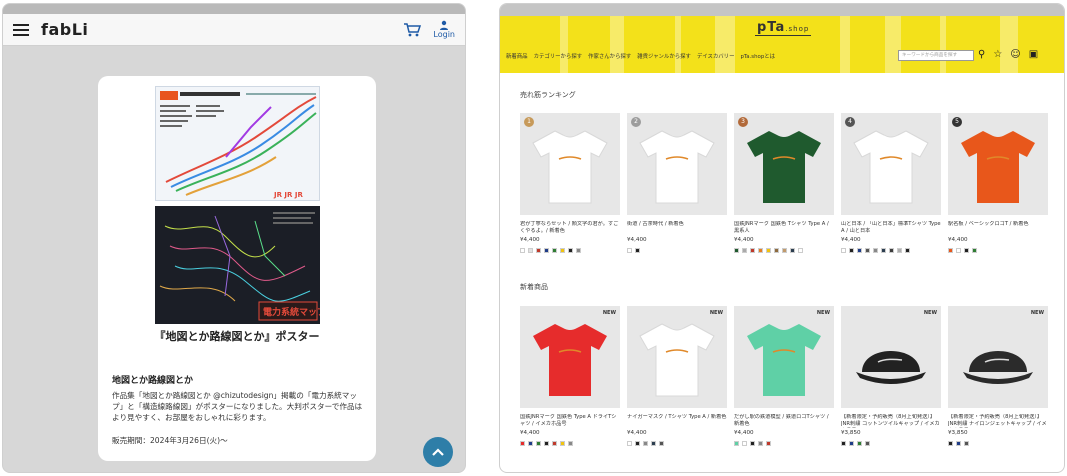  What do you see at coordinates (21, 29) in the screenshot?
I see `menu-icon` at bounding box center [21, 29].